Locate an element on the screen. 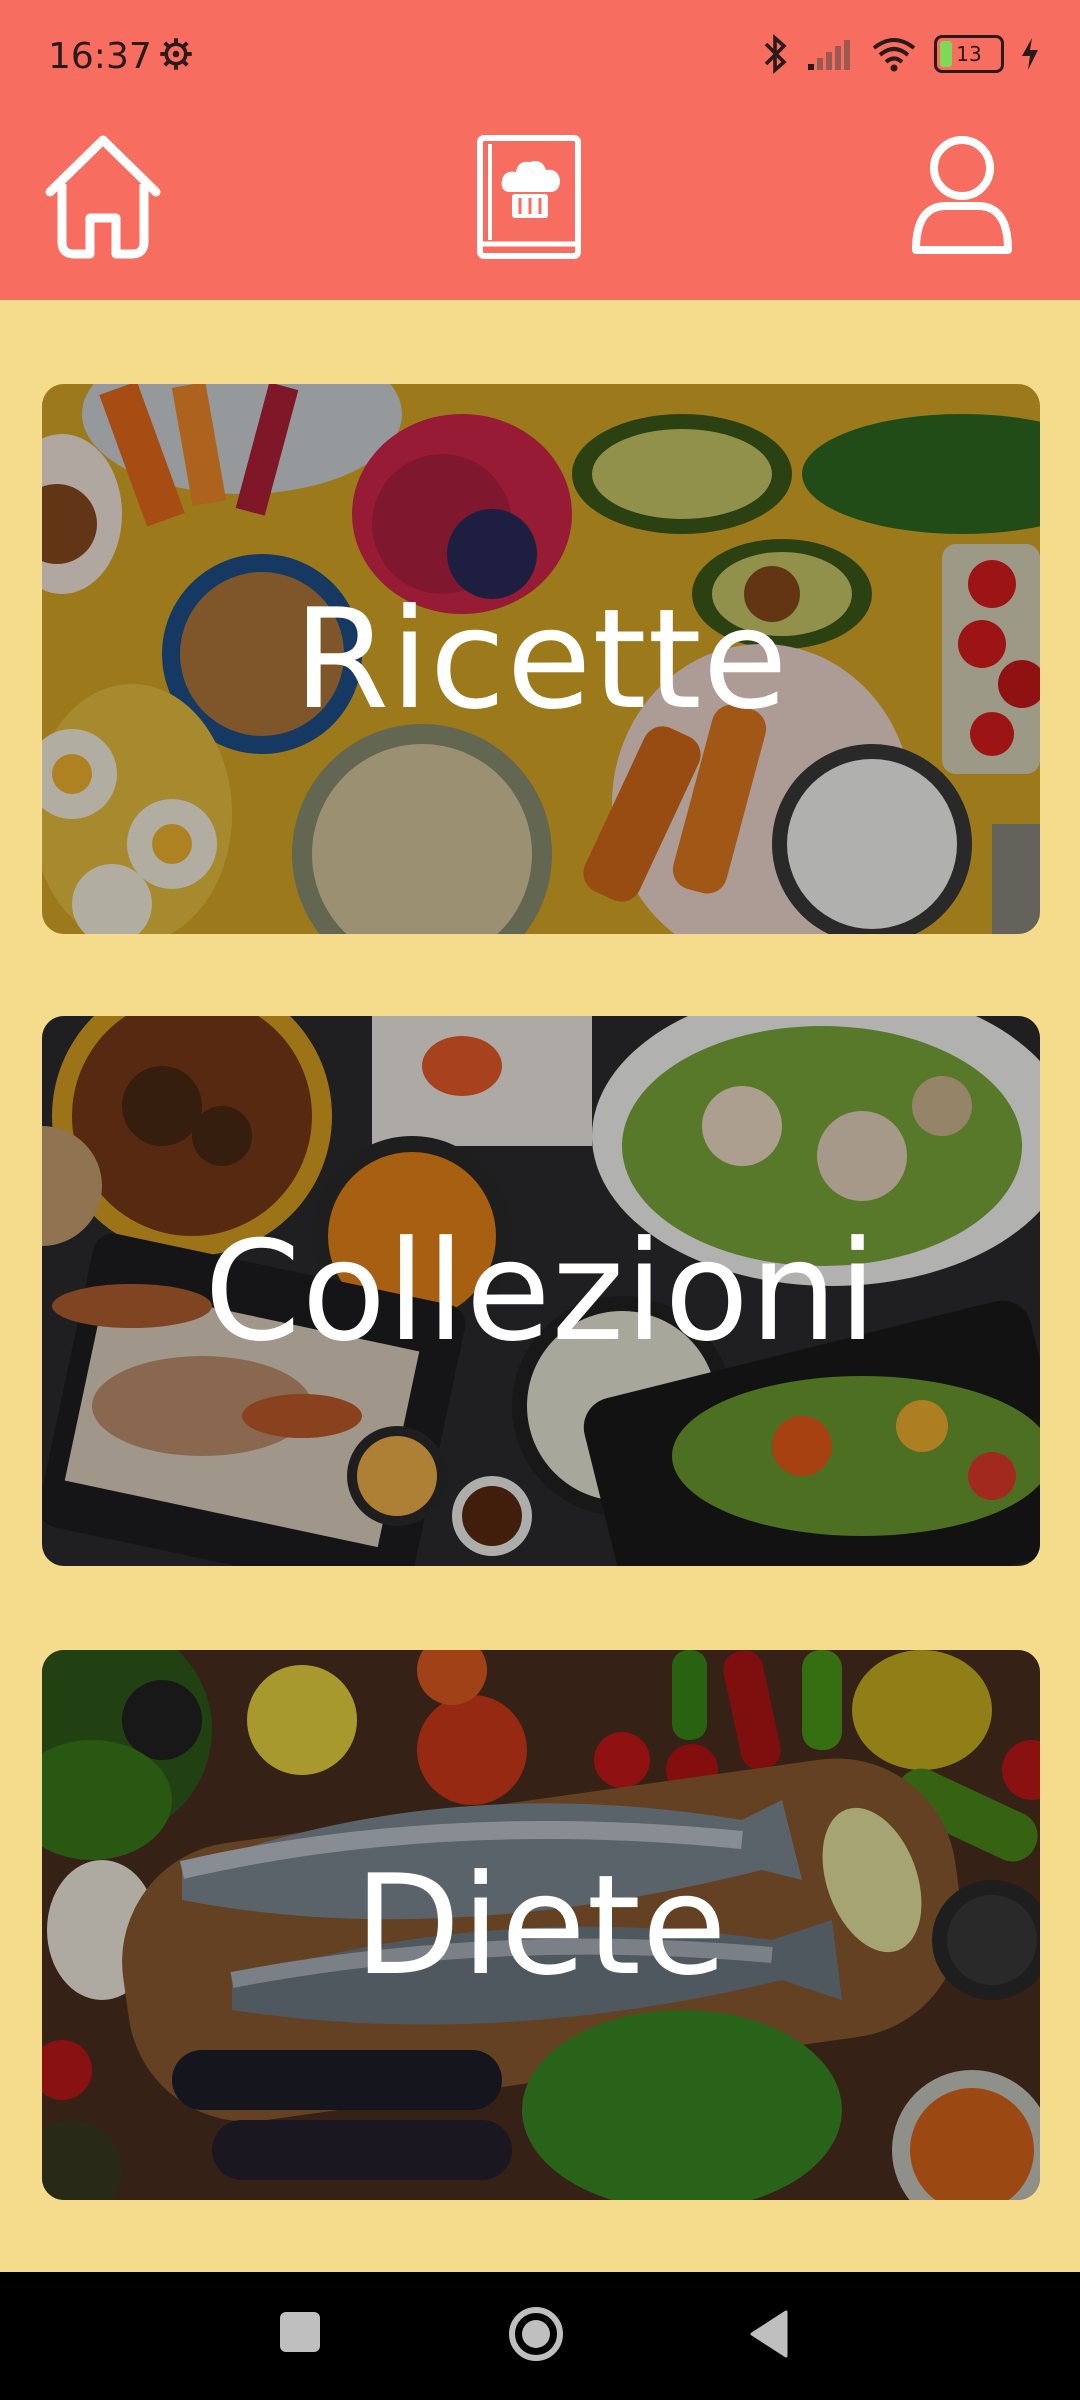  app-header: 16:37 13 is located at coordinates (540, 150).